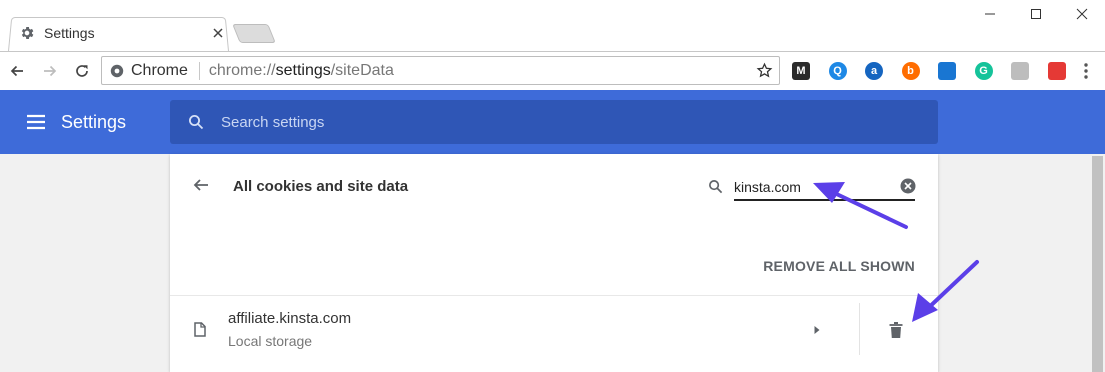 This screenshot has height=372, width=1105. What do you see at coordinates (859, 329) in the screenshot?
I see `row-divider` at bounding box center [859, 329].